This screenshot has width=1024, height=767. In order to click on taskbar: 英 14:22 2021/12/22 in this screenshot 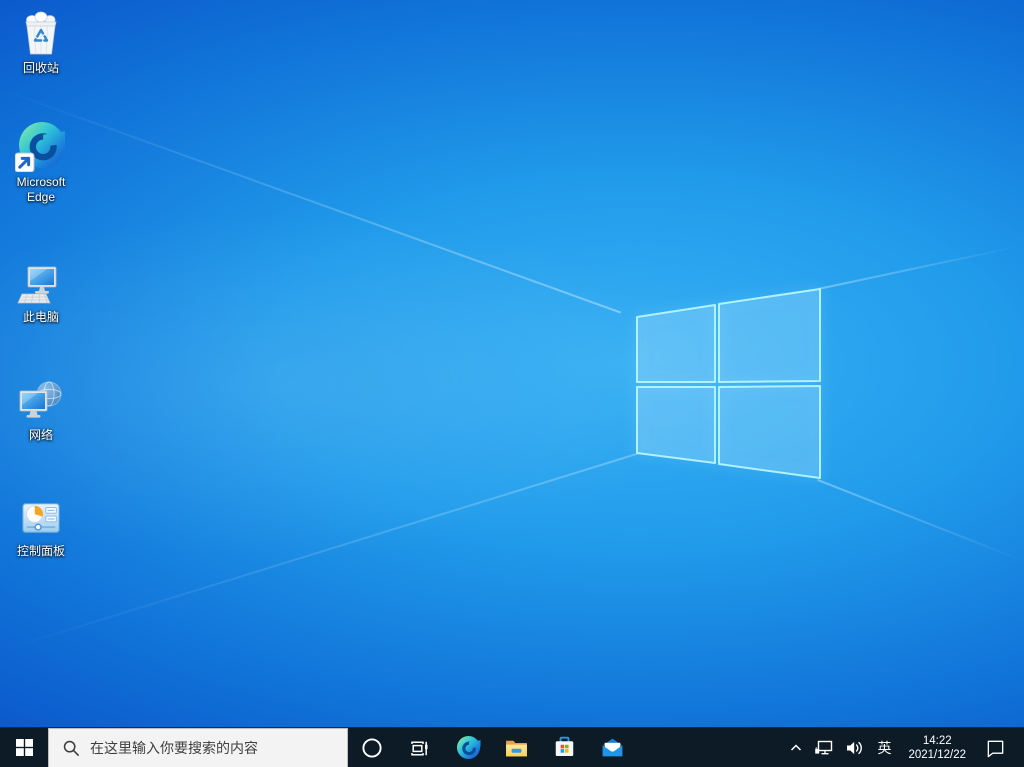, I will do `click(512, 747)`.